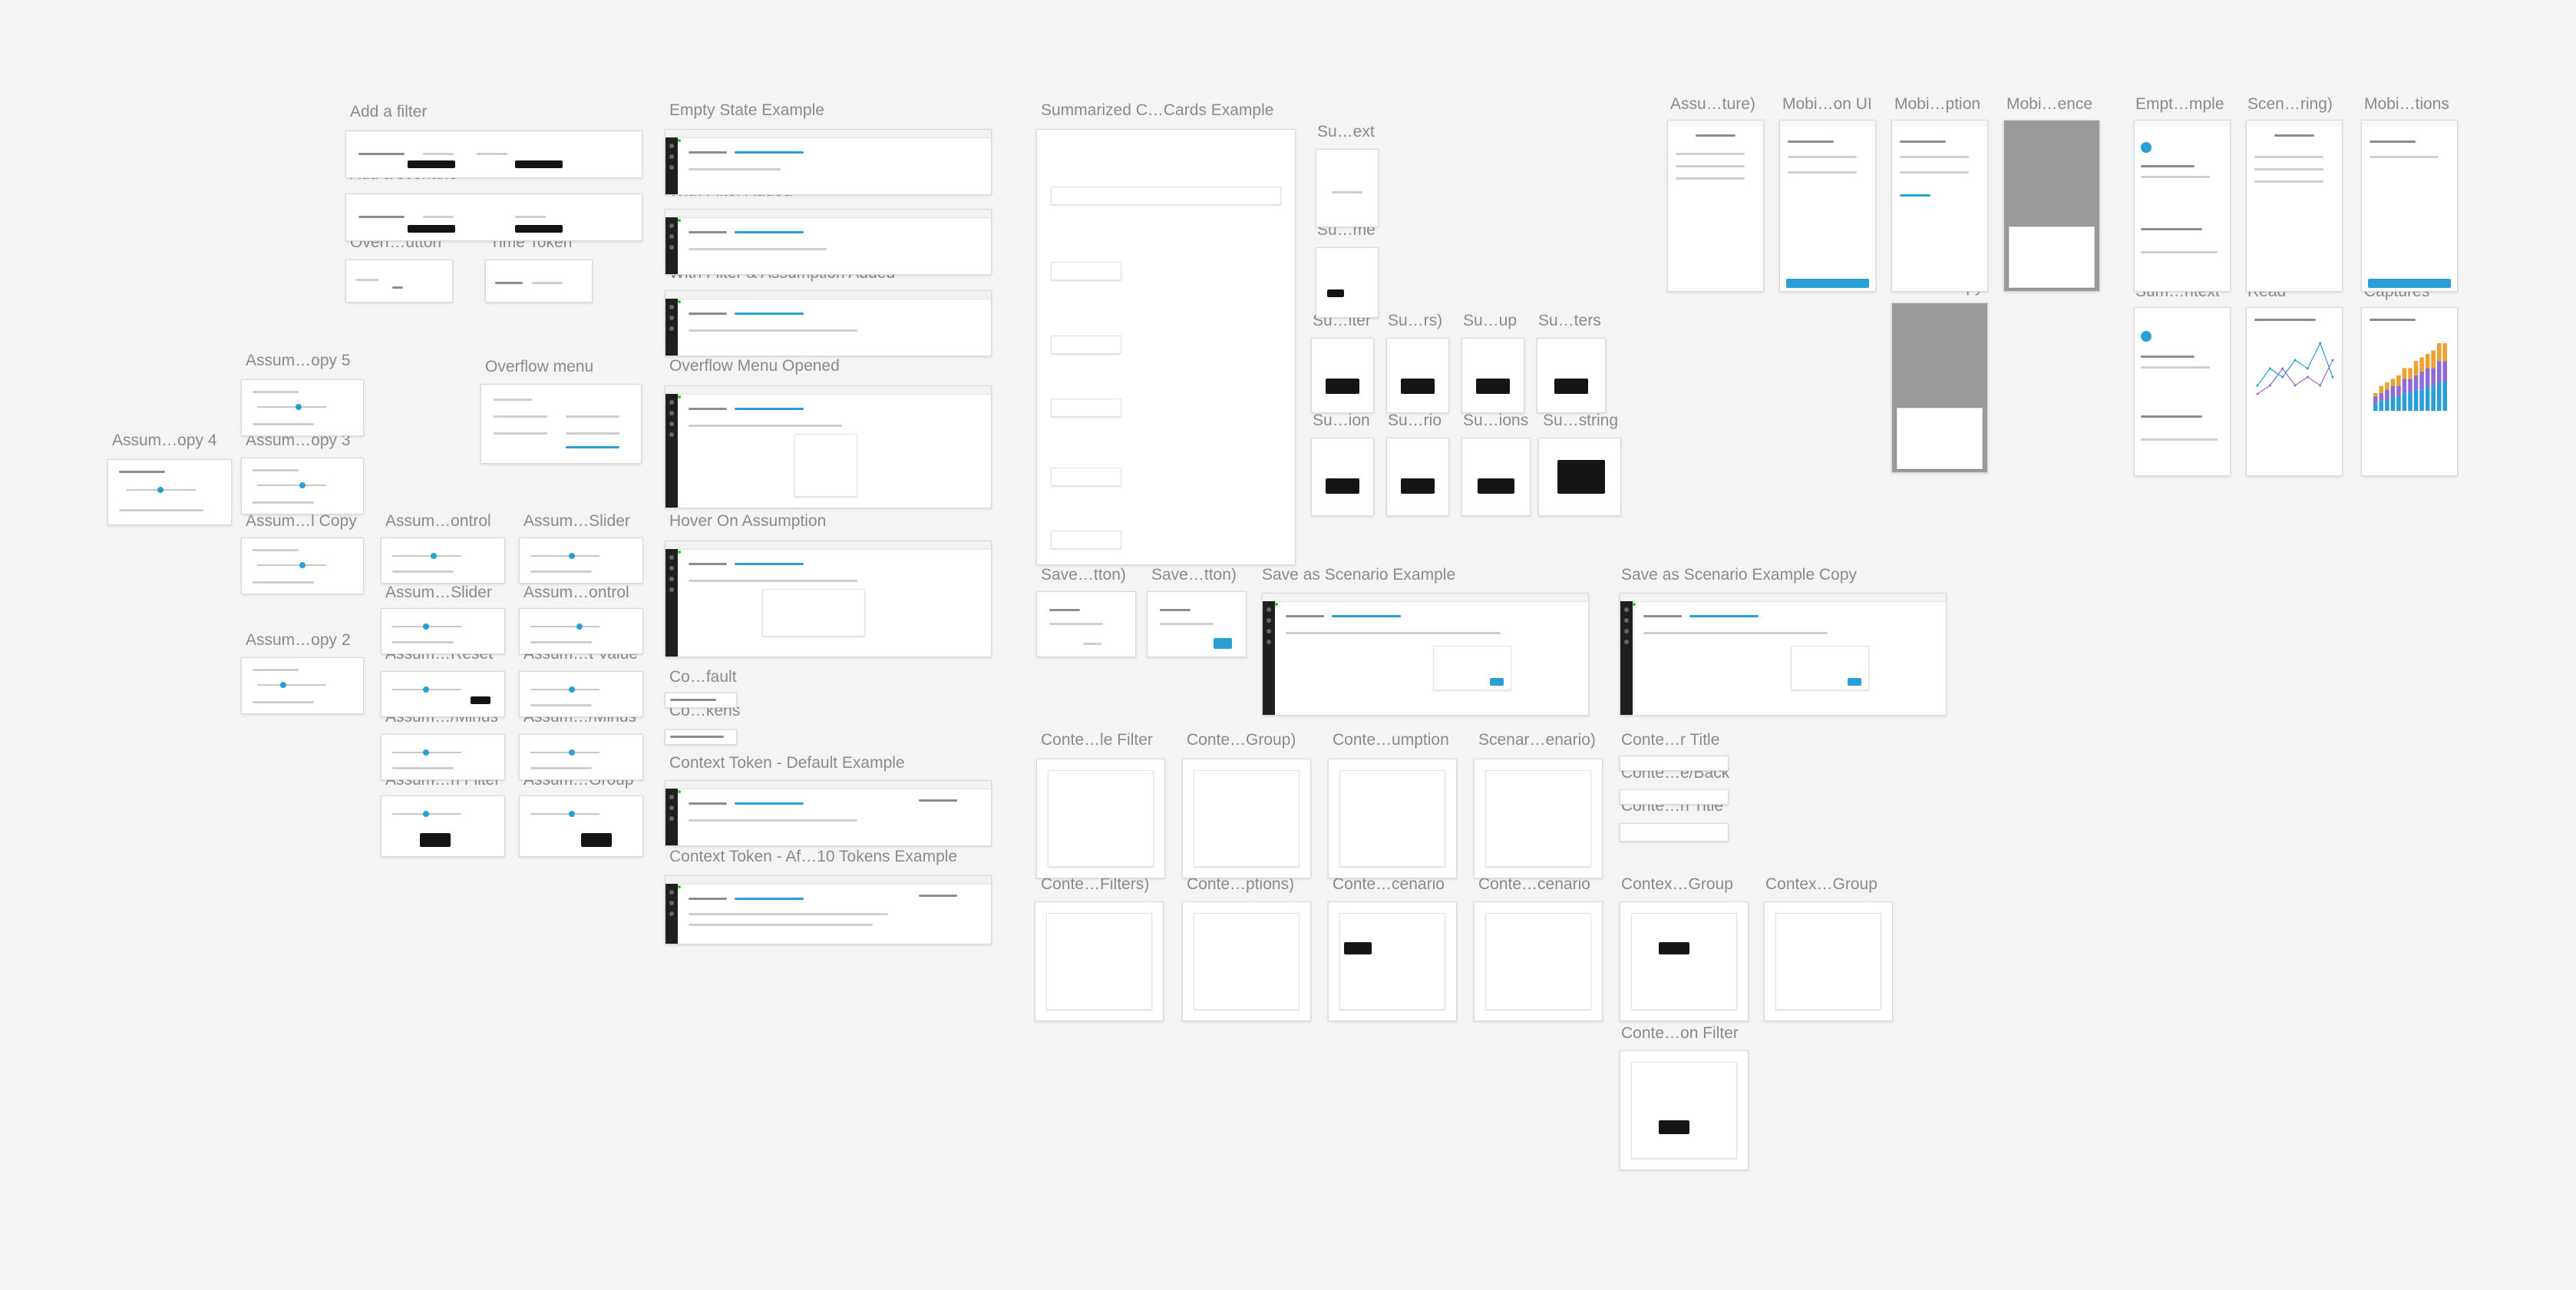 This screenshot has width=2576, height=1290. What do you see at coordinates (1342, 376) in the screenshot?
I see `su-lter-artboard` at bounding box center [1342, 376].